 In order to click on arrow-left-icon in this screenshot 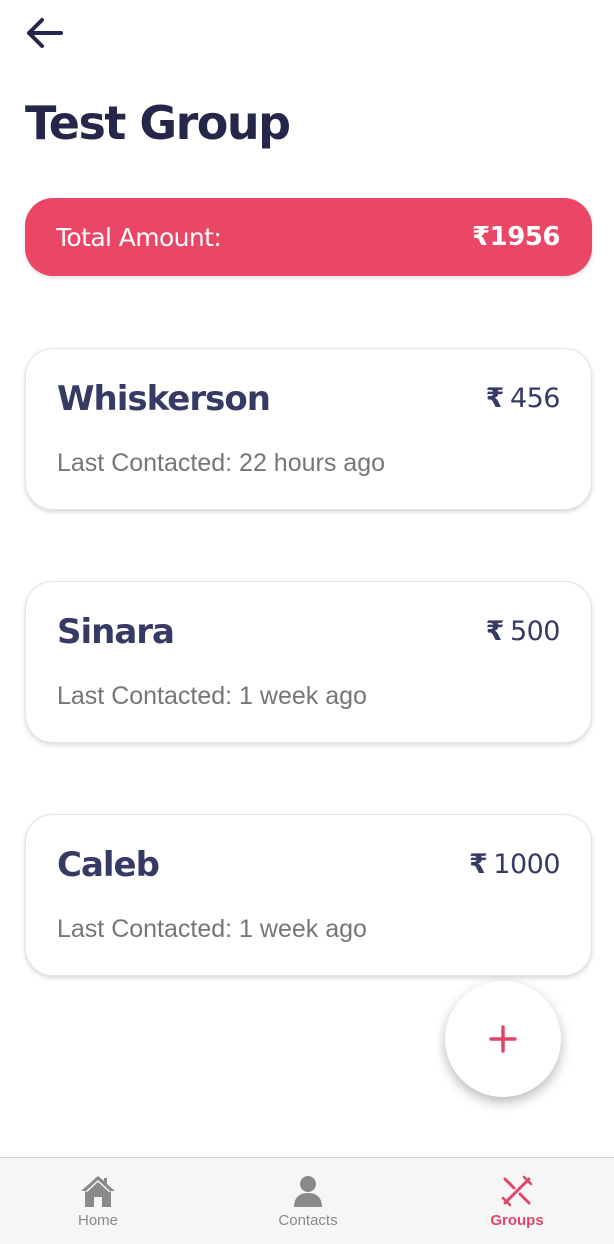, I will do `click(45, 33)`.